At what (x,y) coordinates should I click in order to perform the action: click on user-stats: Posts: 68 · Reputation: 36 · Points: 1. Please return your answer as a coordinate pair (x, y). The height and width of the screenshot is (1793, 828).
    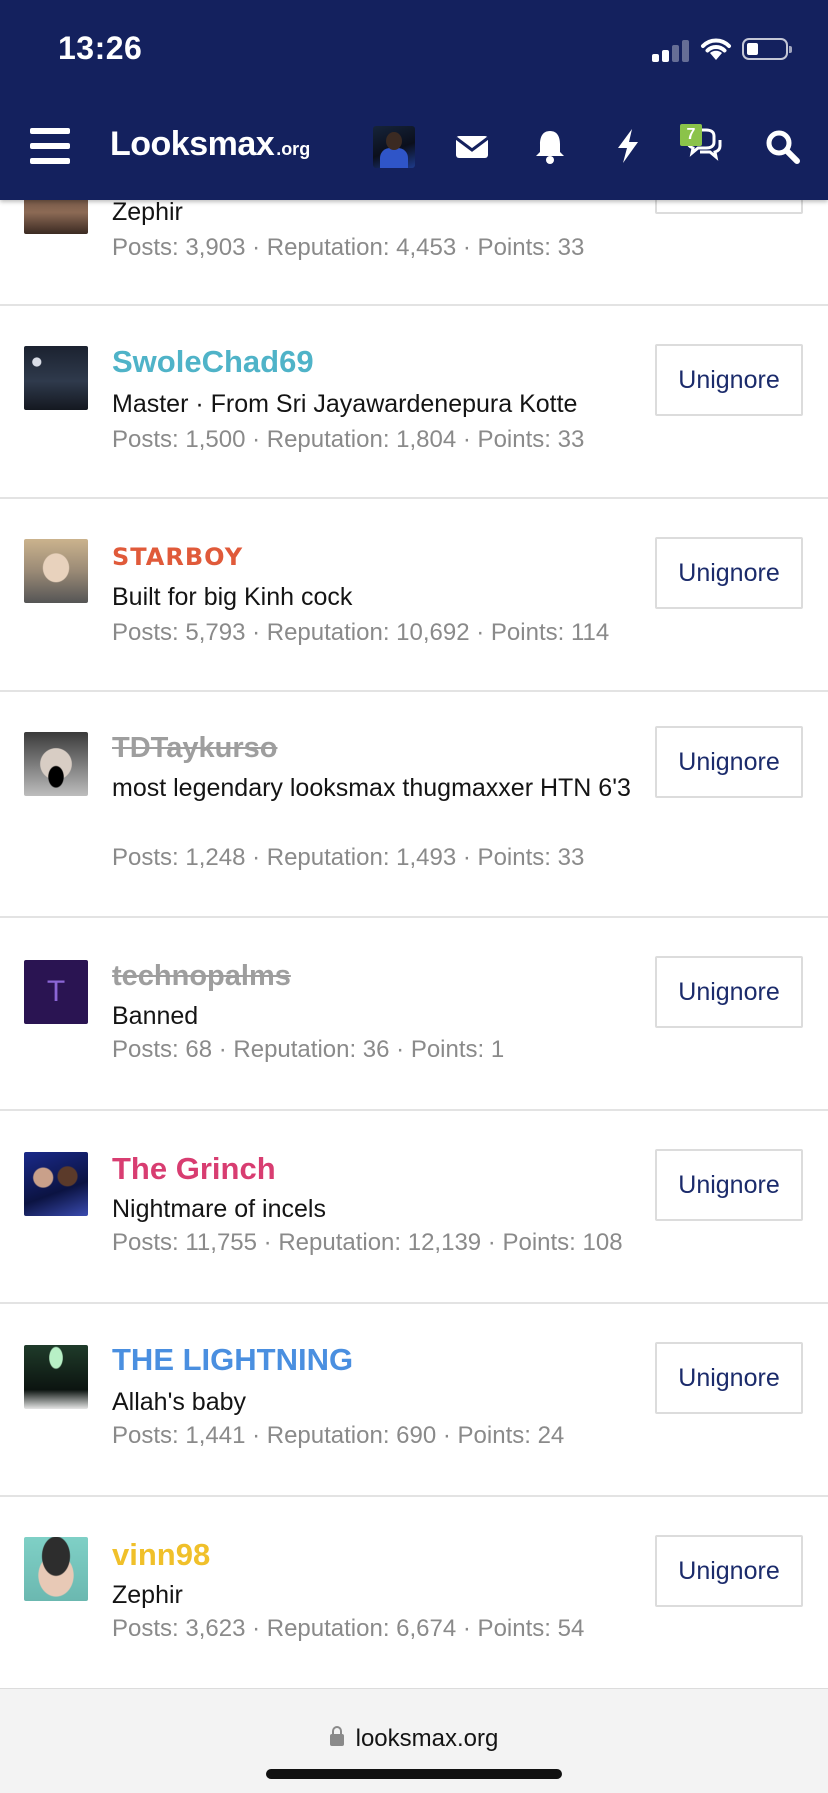
    Looking at the image, I should click on (308, 1049).